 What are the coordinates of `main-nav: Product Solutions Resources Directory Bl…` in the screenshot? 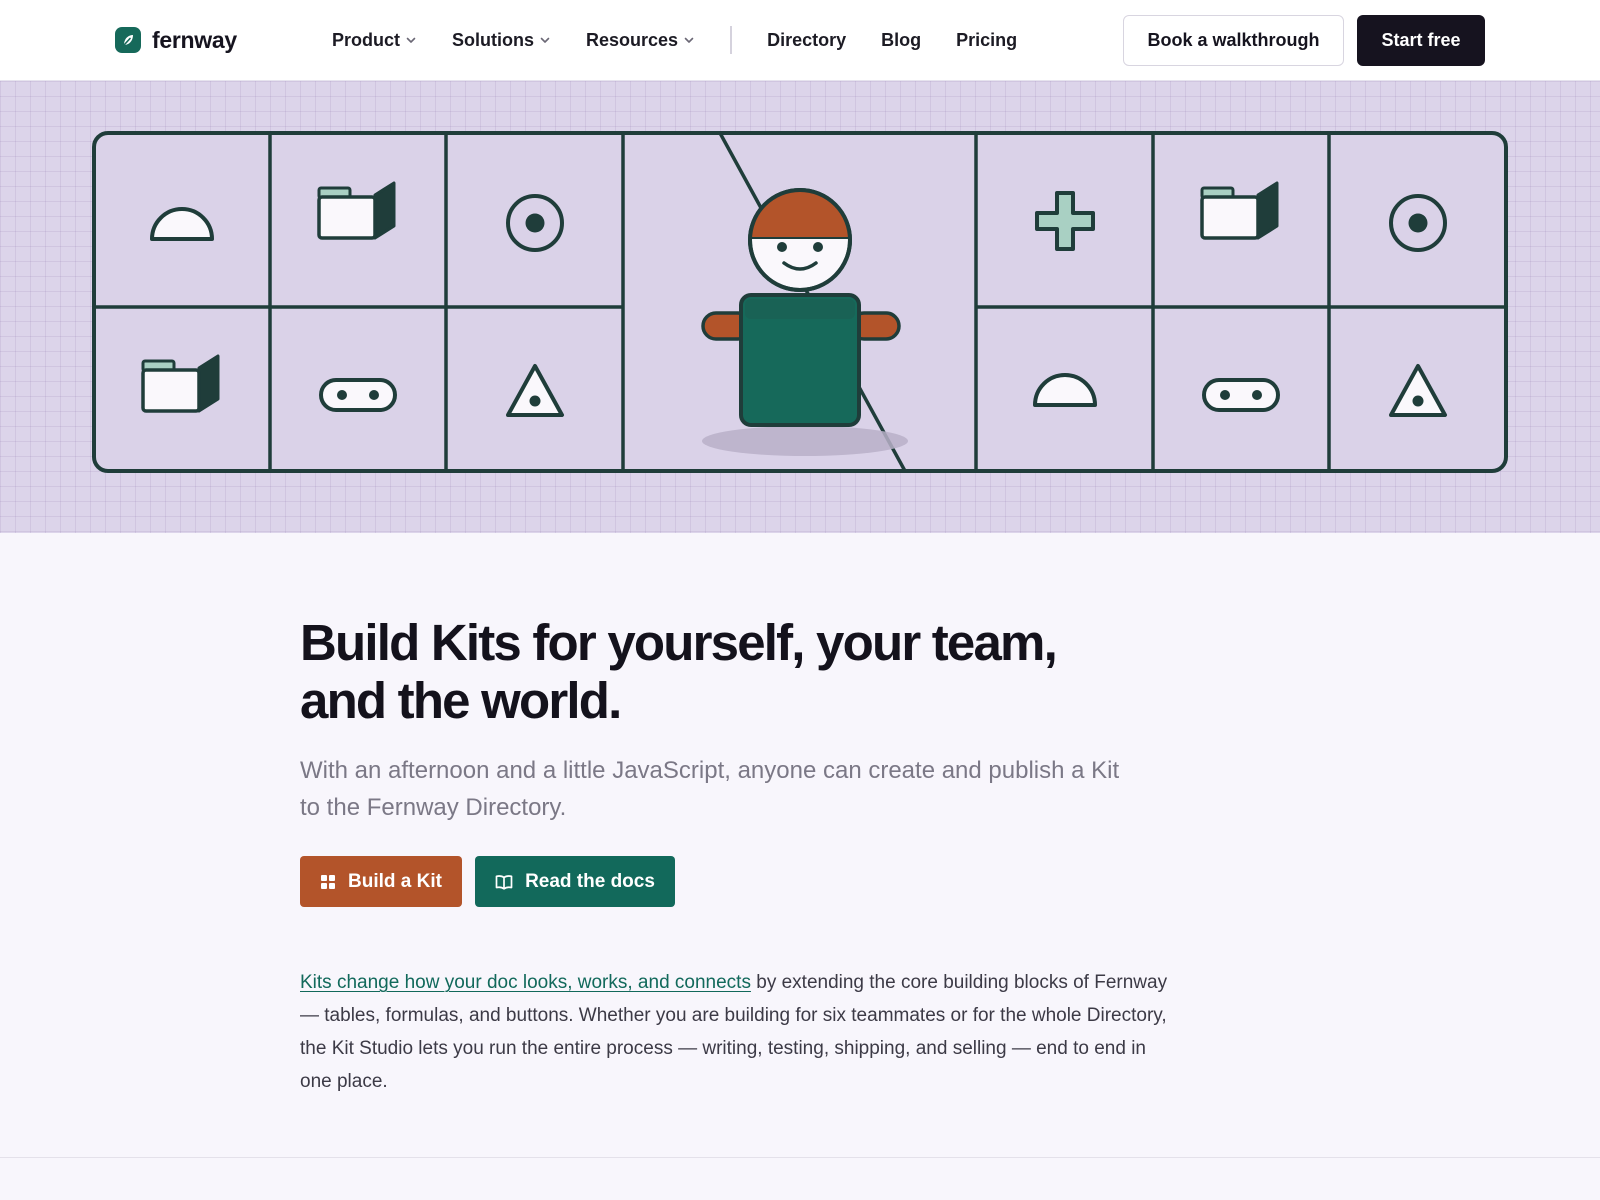 It's located at (692, 40).